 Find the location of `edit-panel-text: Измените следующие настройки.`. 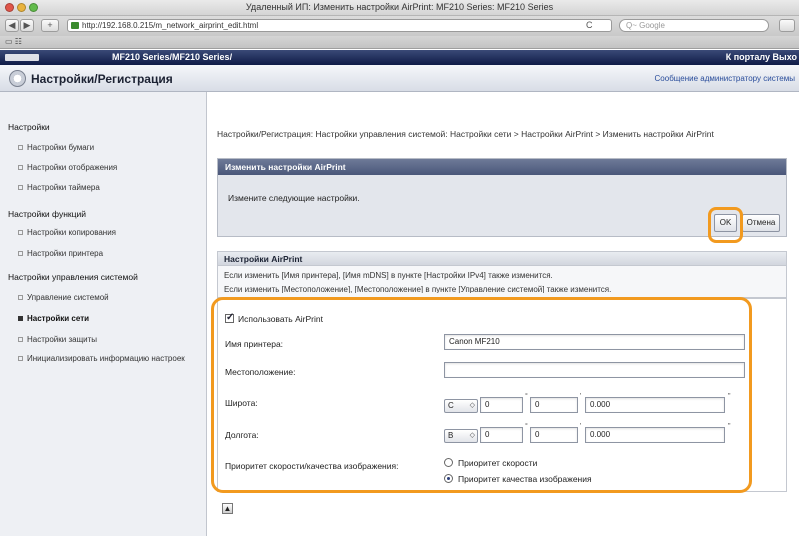

edit-panel-text: Измените следующие настройки. is located at coordinates (294, 198).